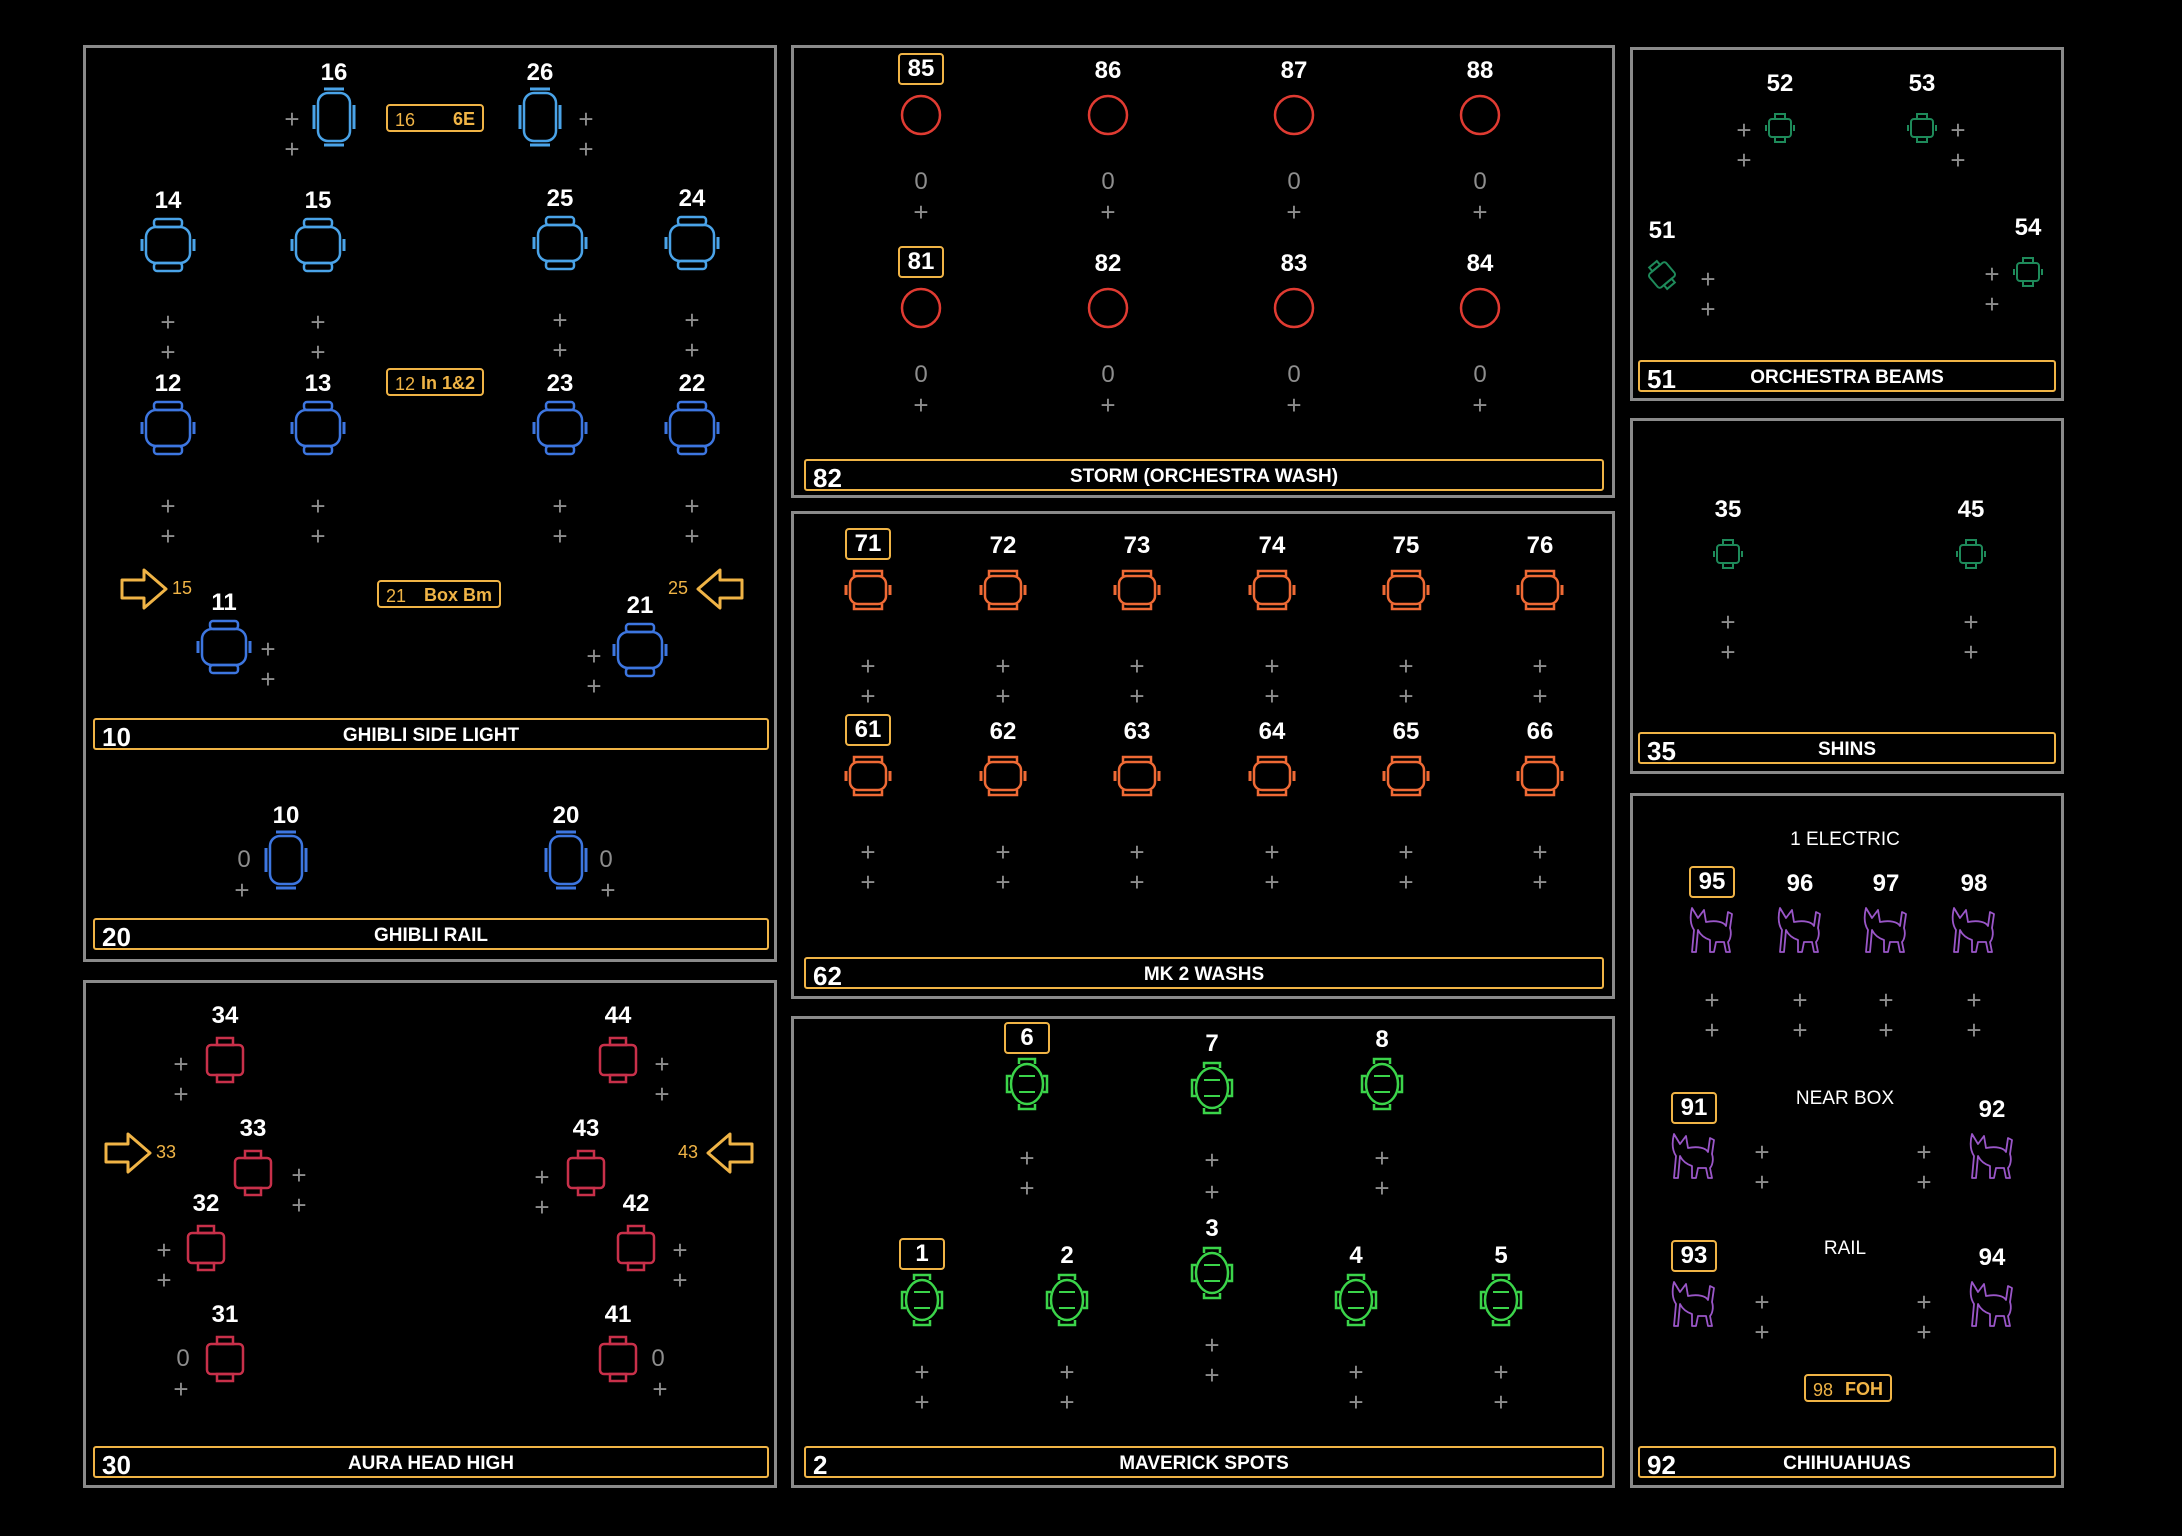  I want to click on group-footer-storm: 82 STORM (ORCHESTRA WASH), so click(1204, 476).